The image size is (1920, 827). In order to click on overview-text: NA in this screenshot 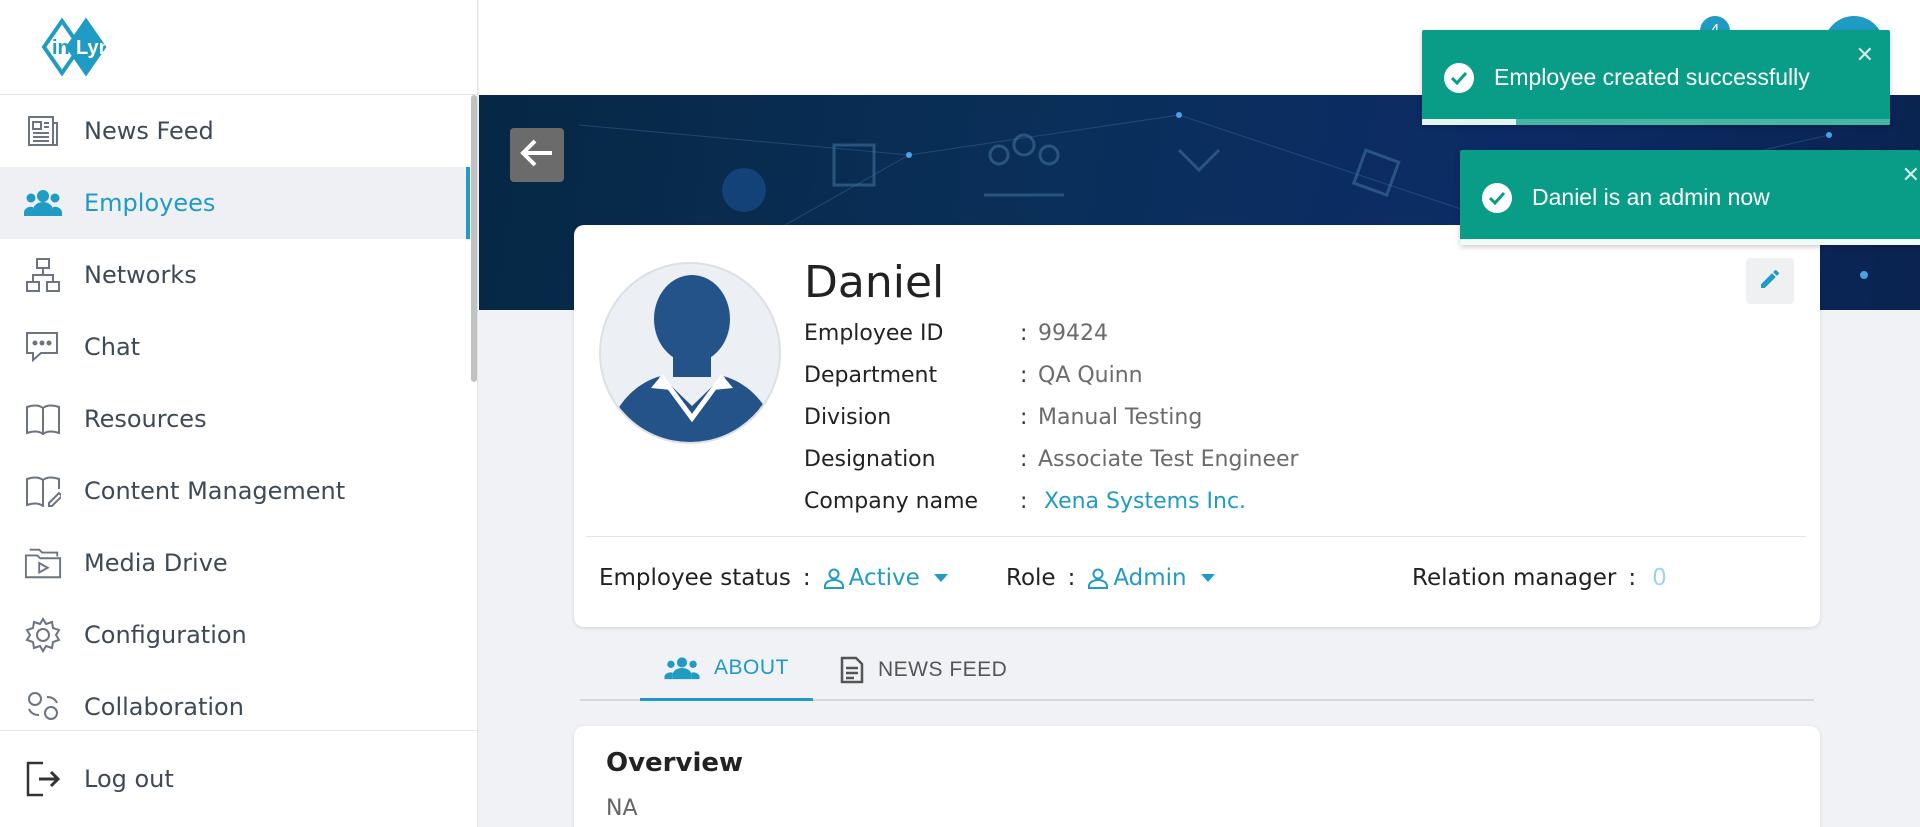, I will do `click(622, 808)`.